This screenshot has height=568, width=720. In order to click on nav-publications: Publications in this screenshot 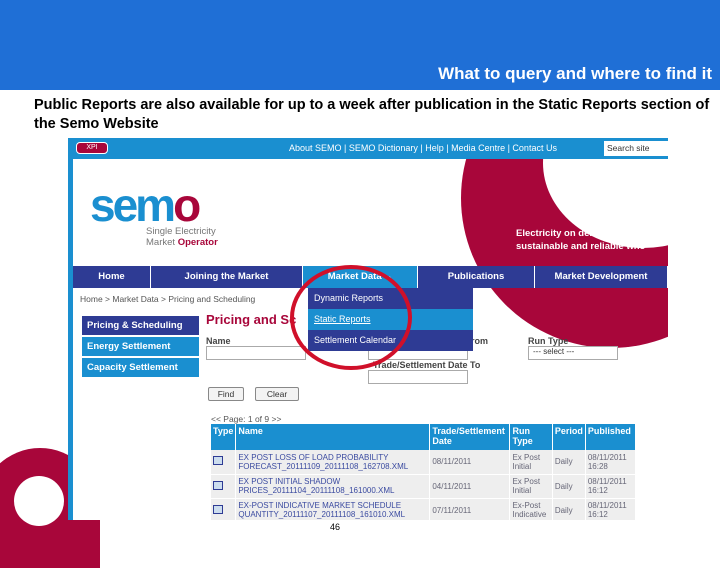, I will do `click(476, 277)`.